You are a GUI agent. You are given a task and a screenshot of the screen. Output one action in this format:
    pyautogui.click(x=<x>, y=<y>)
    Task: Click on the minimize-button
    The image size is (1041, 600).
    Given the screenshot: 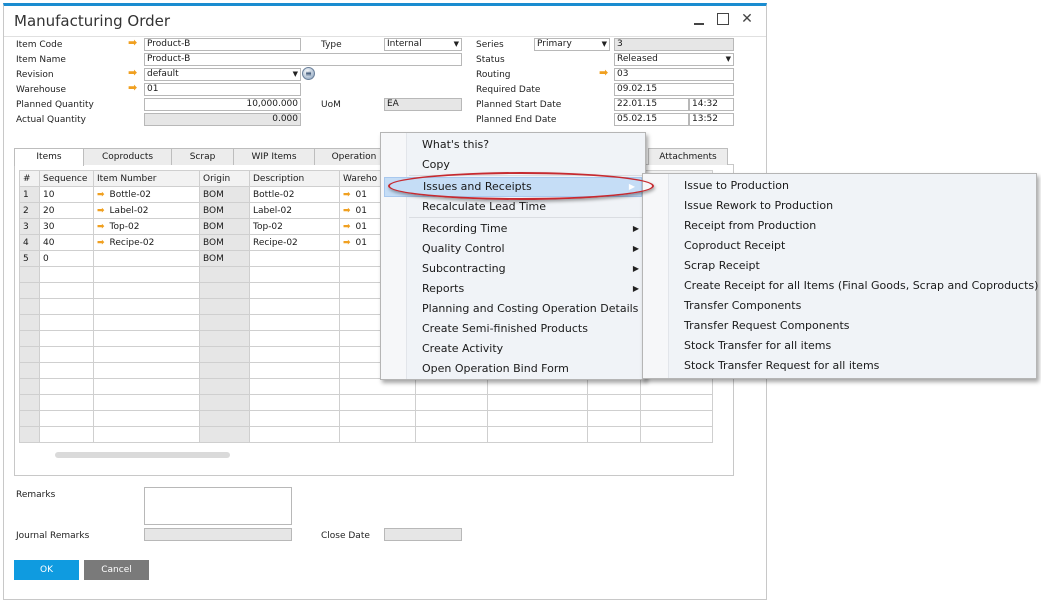 What is the action you would take?
    pyautogui.click(x=699, y=19)
    